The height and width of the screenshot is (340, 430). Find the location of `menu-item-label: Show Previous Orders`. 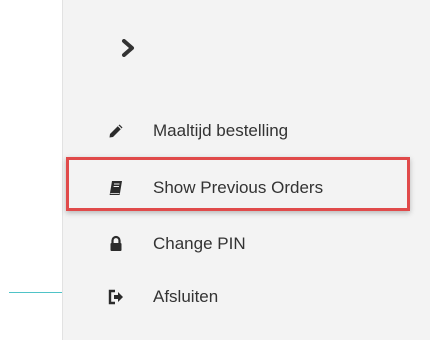

menu-item-label: Show Previous Orders is located at coordinates (238, 187).